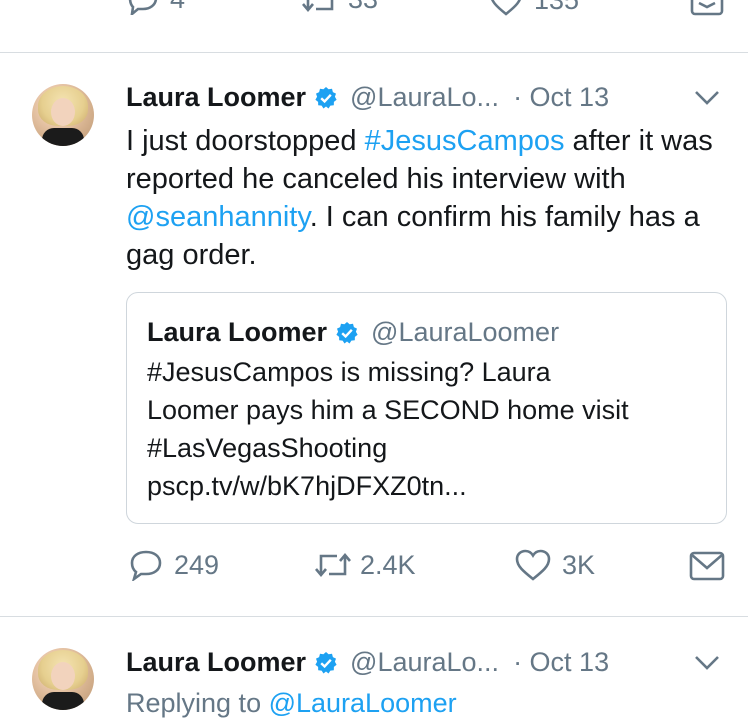 Image resolution: width=748 pixels, height=726 pixels. Describe the element at coordinates (388, 410) in the screenshot. I see `quoted-line: Loomer pays him a SECOND home visit` at that location.